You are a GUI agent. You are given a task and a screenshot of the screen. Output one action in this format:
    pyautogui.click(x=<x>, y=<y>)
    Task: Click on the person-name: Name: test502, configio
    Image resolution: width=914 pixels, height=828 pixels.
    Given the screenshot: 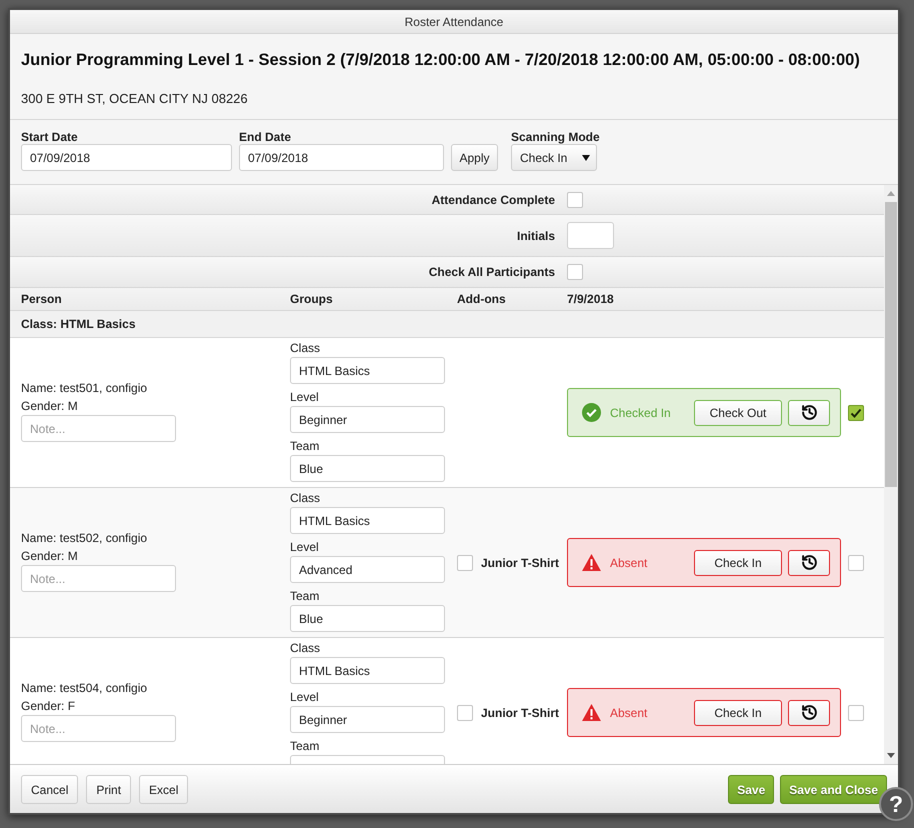 What is the action you would take?
    pyautogui.click(x=84, y=538)
    